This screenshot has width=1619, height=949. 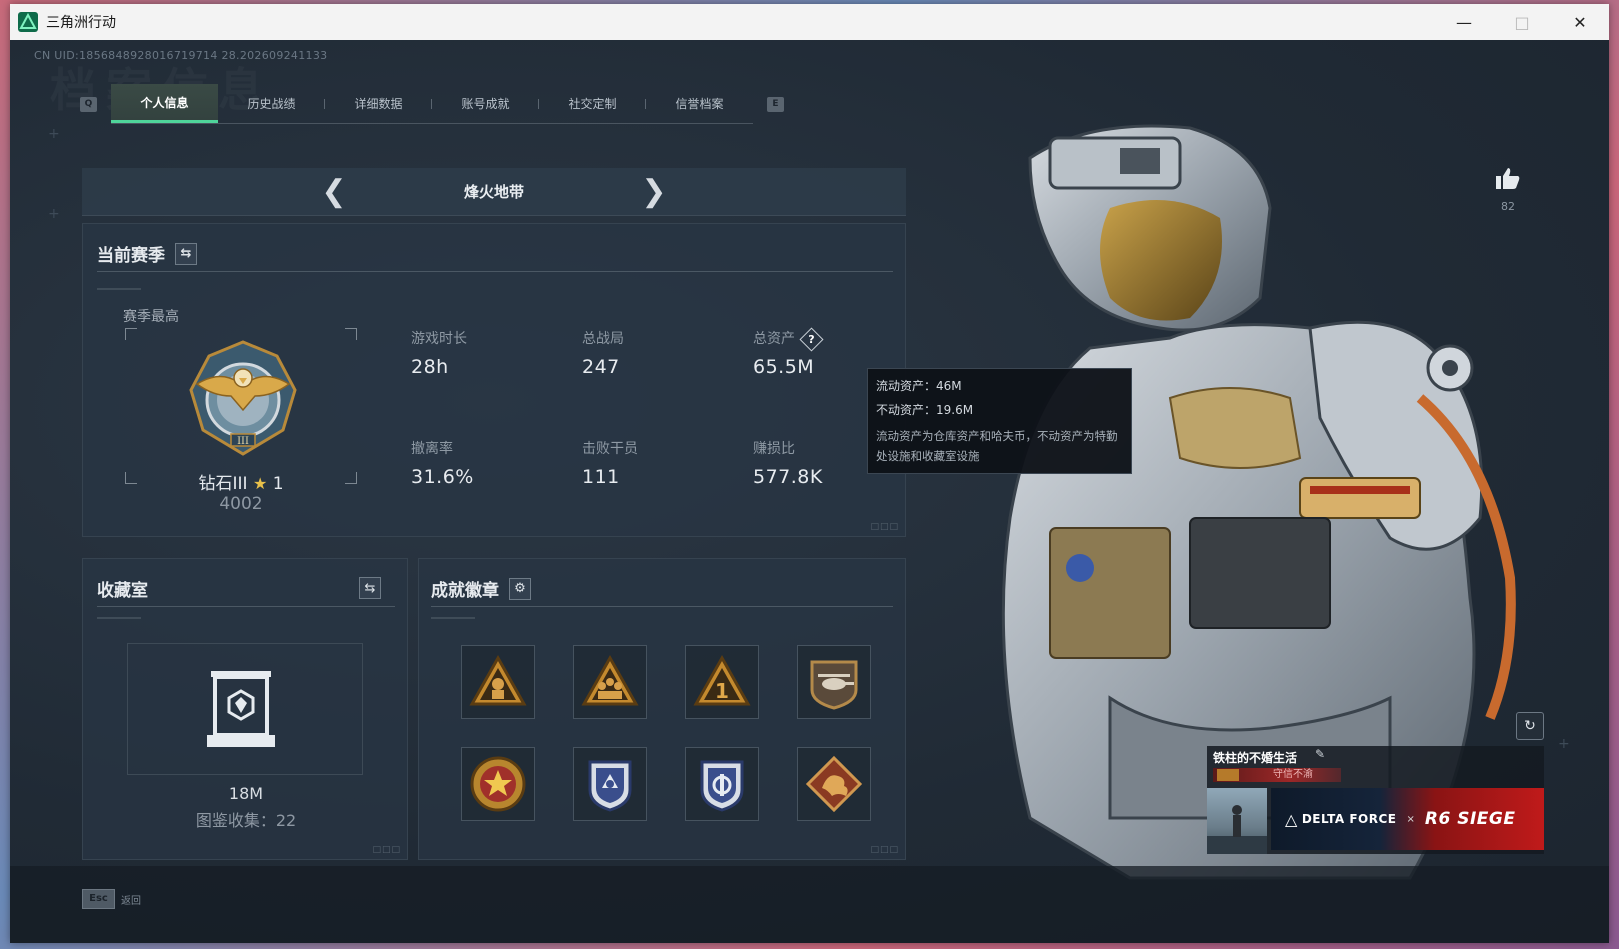 I want to click on tab-label: 信誉档案, so click(x=699, y=104).